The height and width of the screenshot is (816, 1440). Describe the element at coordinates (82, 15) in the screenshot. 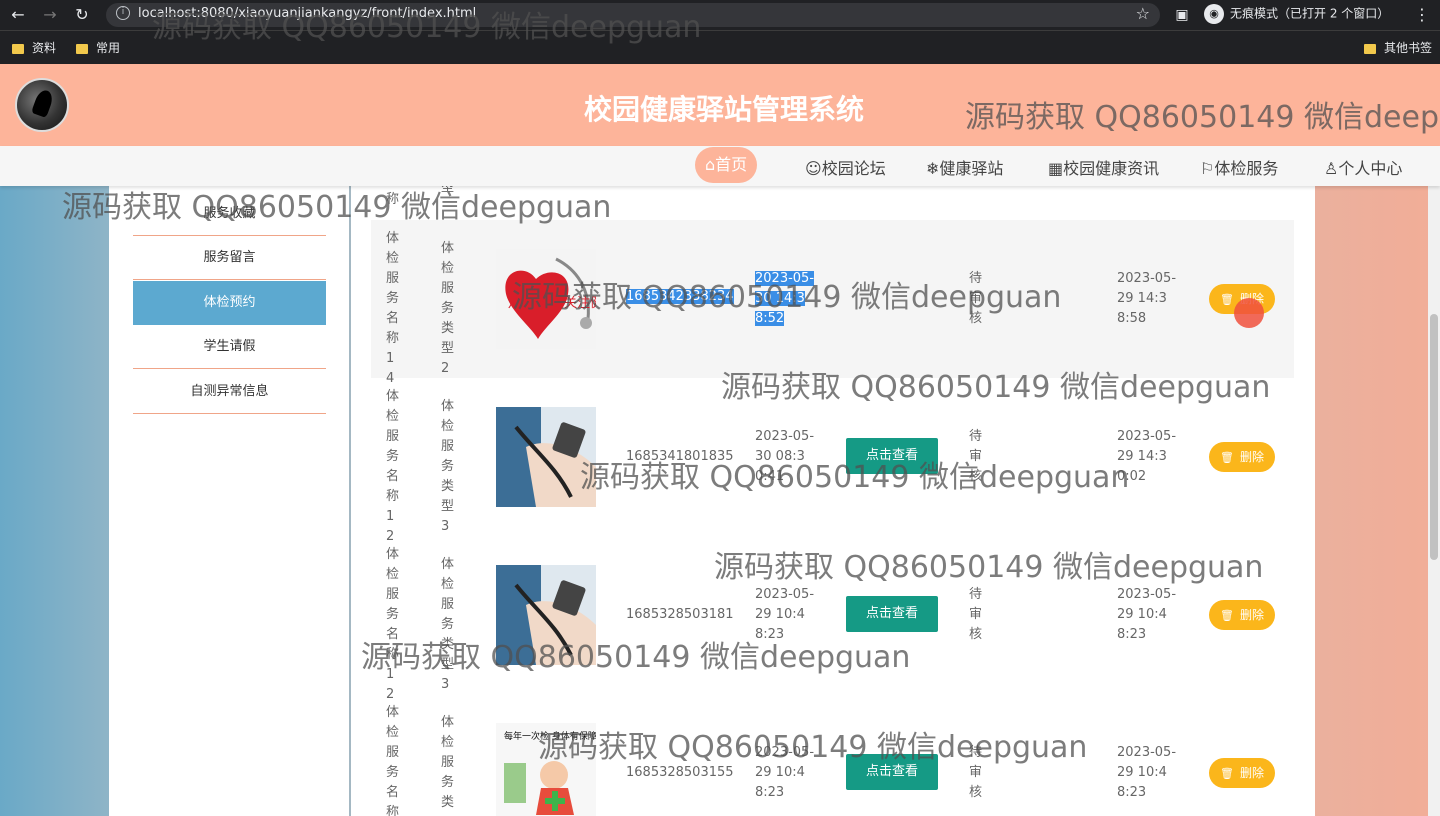

I see `reload-icon: ↻` at that location.